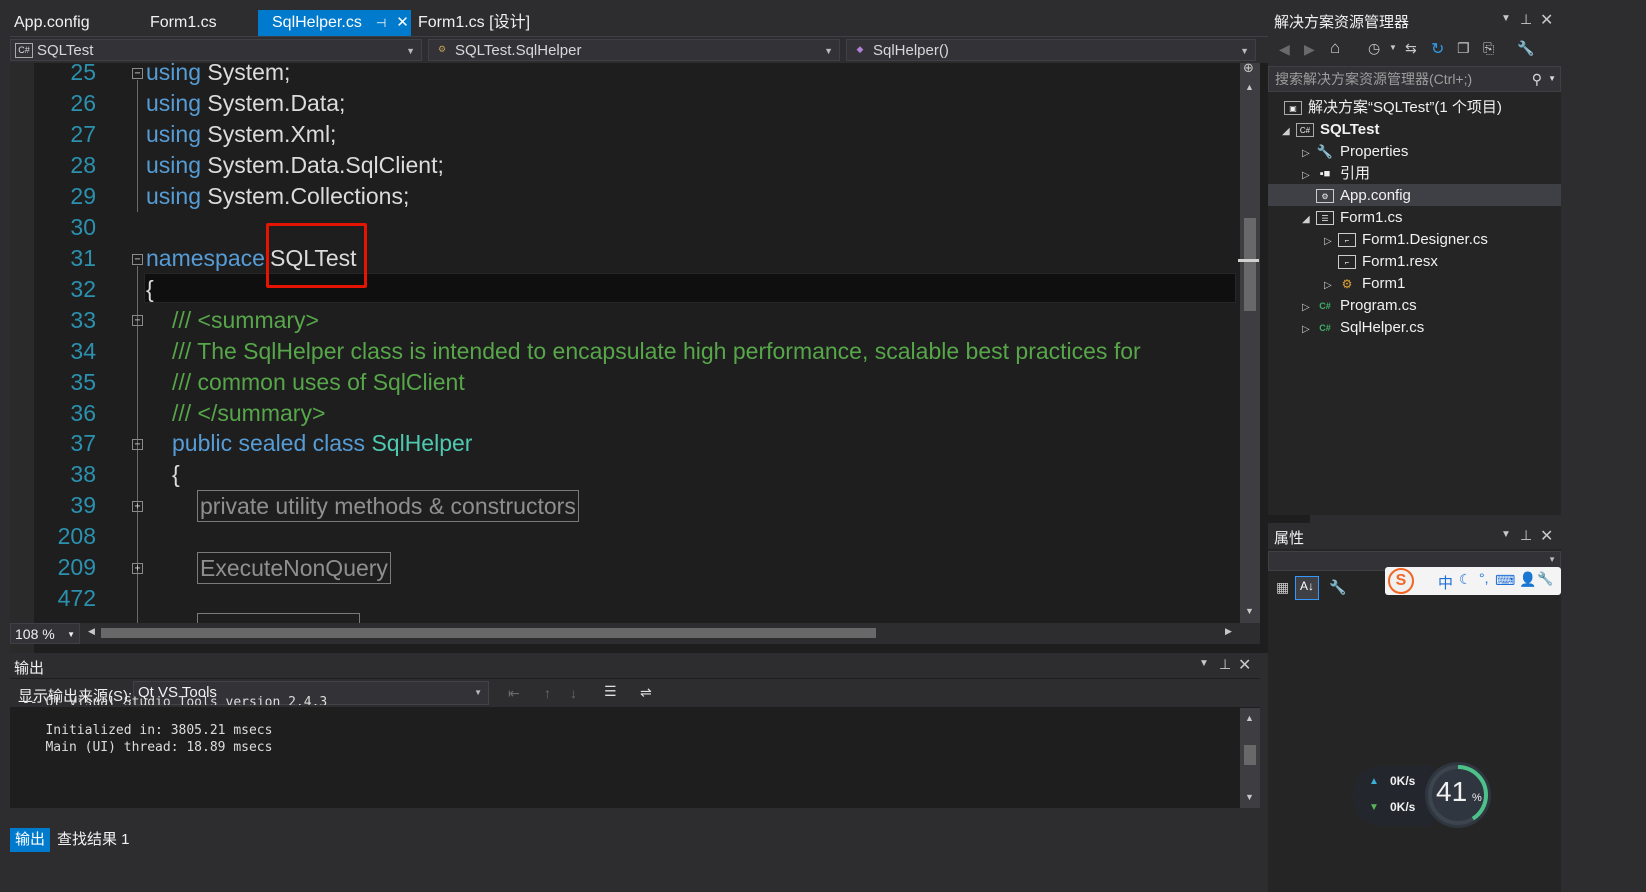  I want to click on user-icon: 👤, so click(1527, 579).